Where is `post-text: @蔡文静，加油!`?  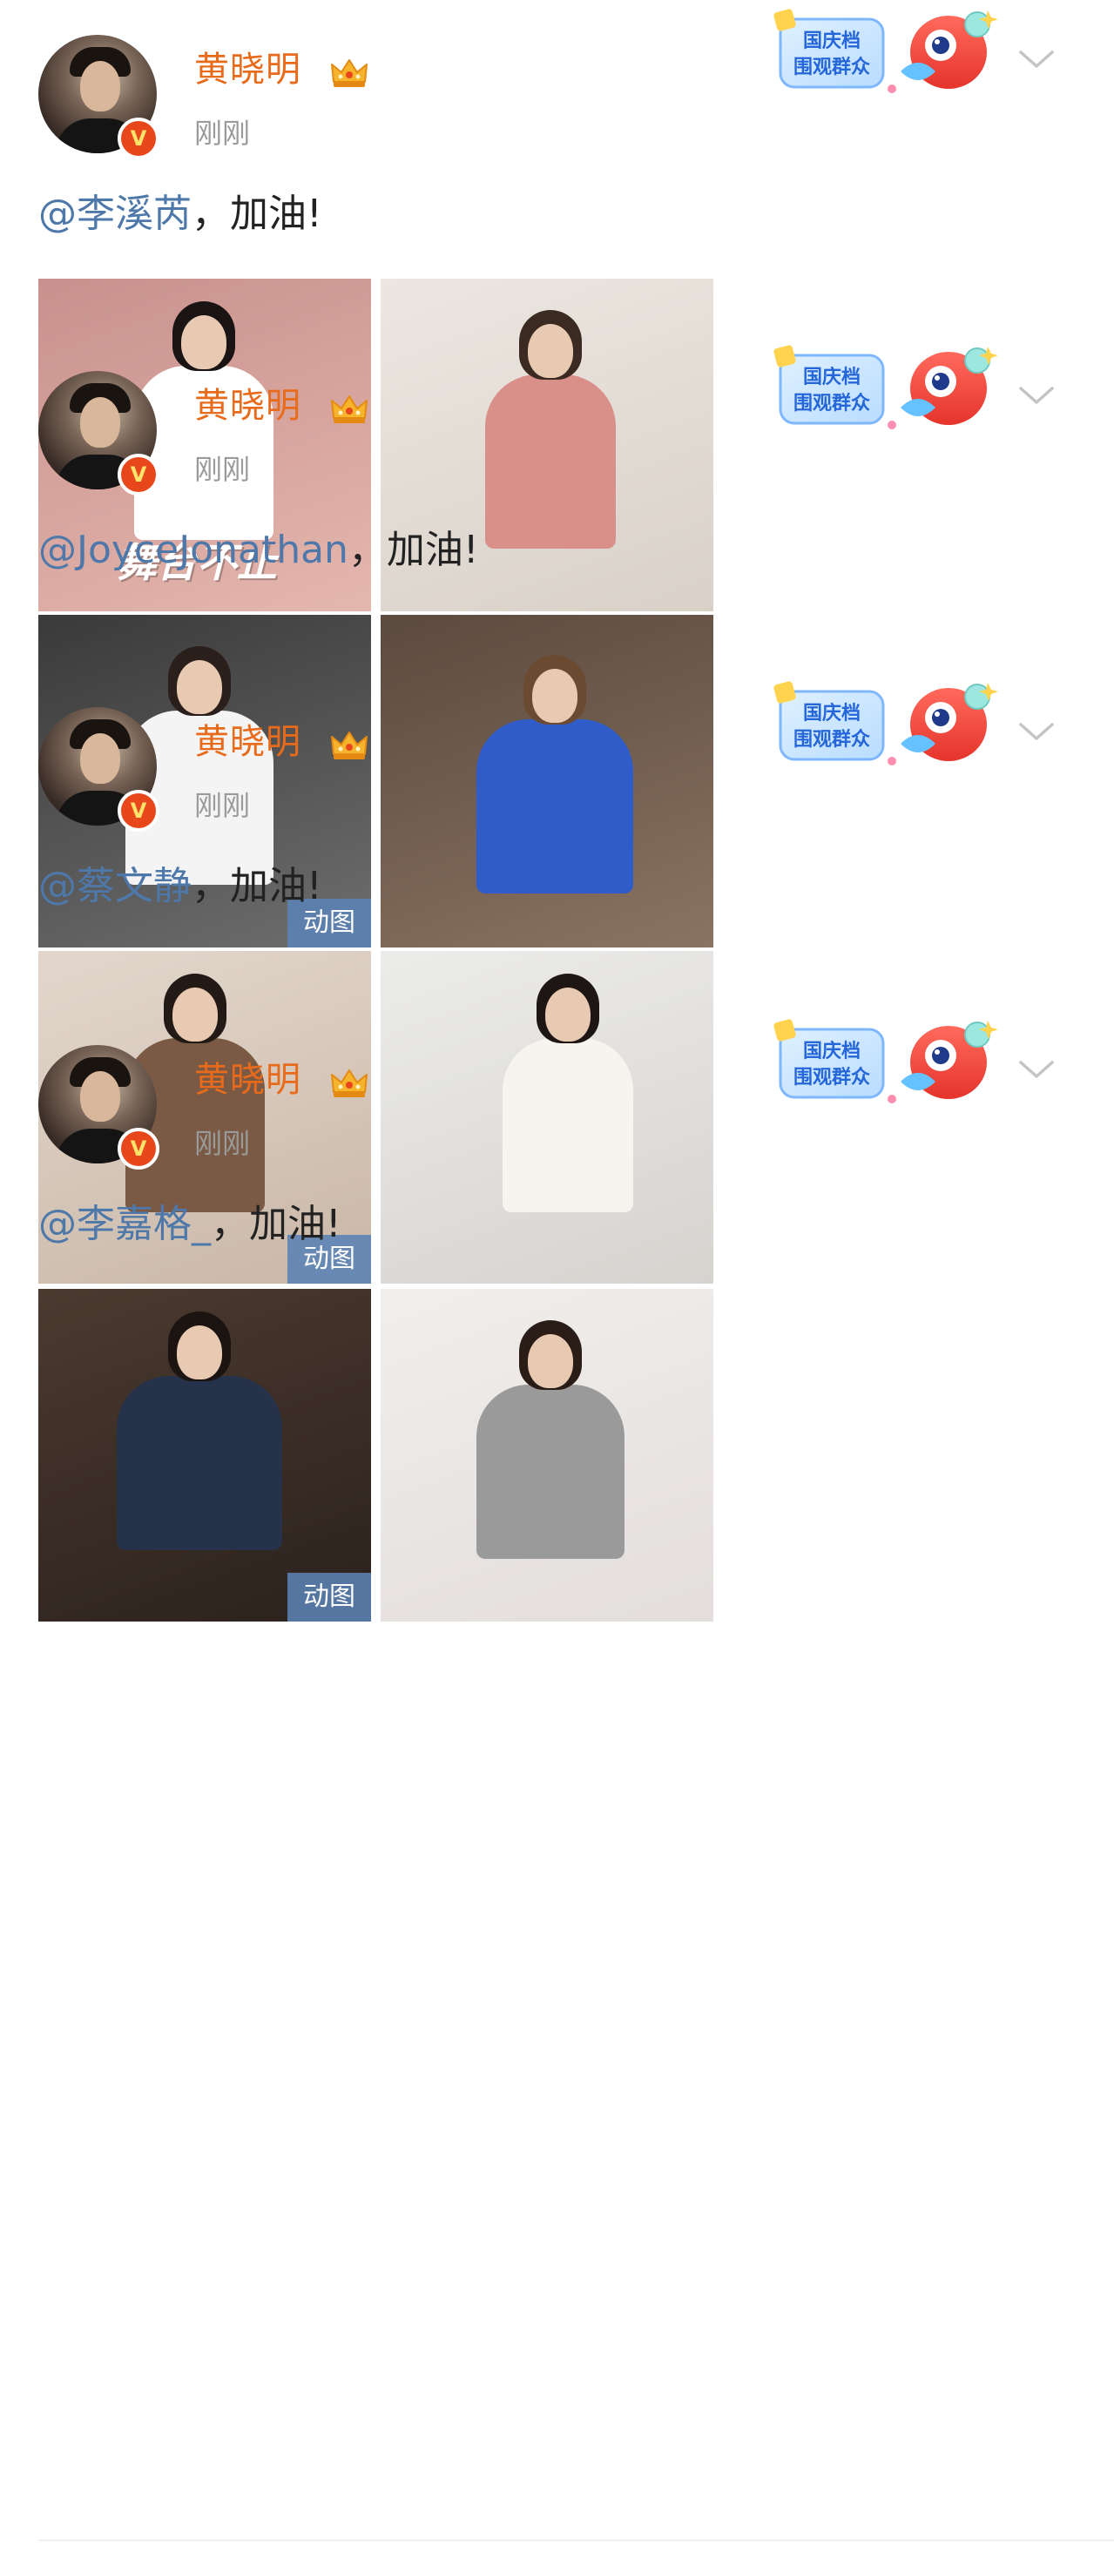
post-text: @蔡文静，加油! is located at coordinates (180, 886).